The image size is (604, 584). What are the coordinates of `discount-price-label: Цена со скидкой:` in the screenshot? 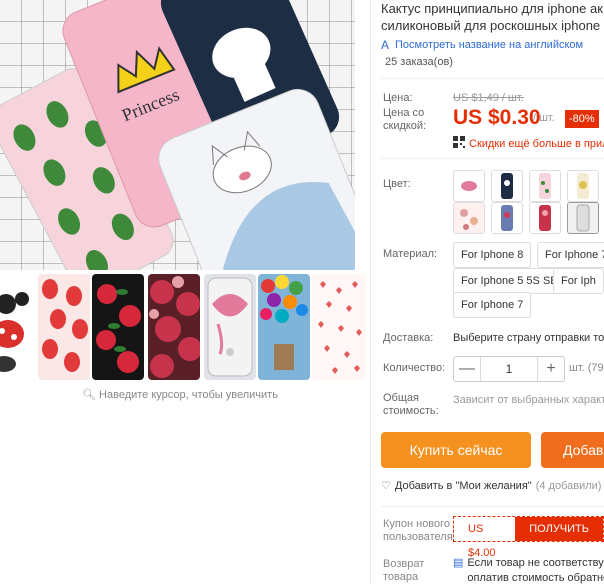 It's located at (404, 120).